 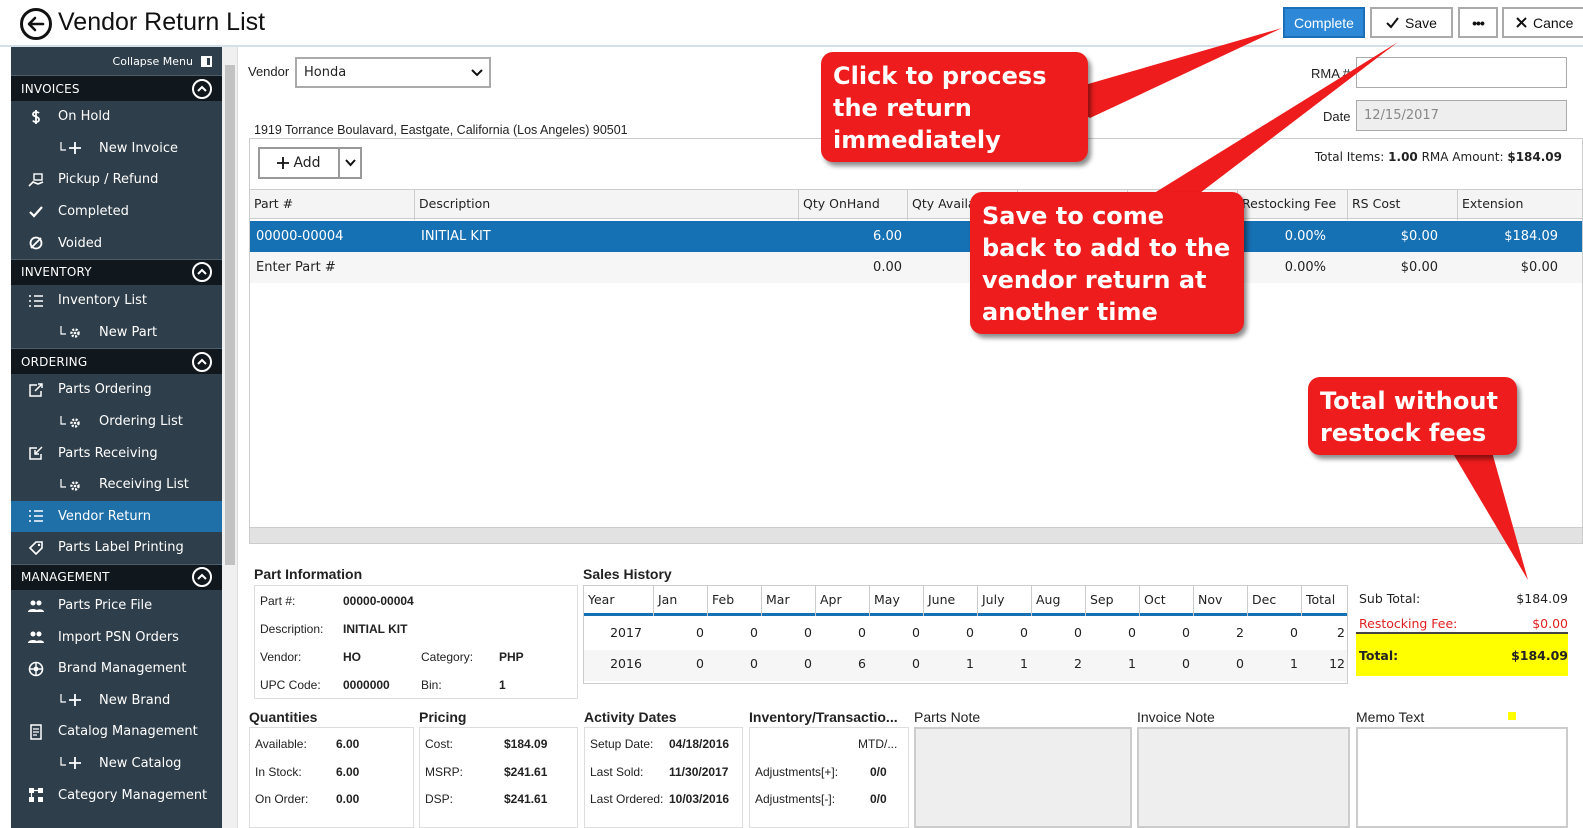 What do you see at coordinates (1403, 433) in the screenshot?
I see `total-callout-line: restock fees` at bounding box center [1403, 433].